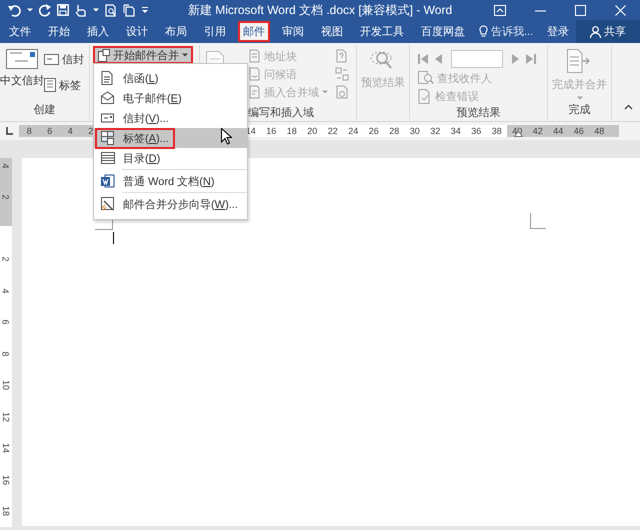  What do you see at coordinates (6, 448) in the screenshot?
I see `ruler-number: 14` at bounding box center [6, 448].